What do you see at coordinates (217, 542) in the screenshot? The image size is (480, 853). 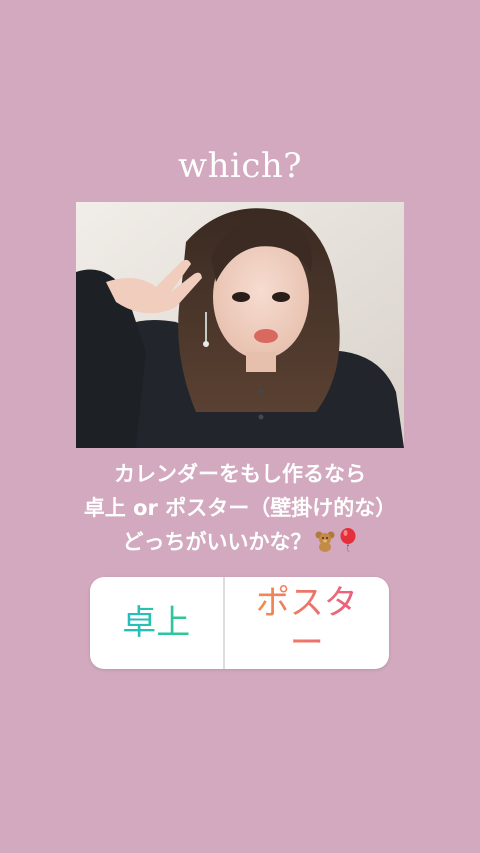 I see `caption-line-3-text: どっちがいいかな？` at bounding box center [217, 542].